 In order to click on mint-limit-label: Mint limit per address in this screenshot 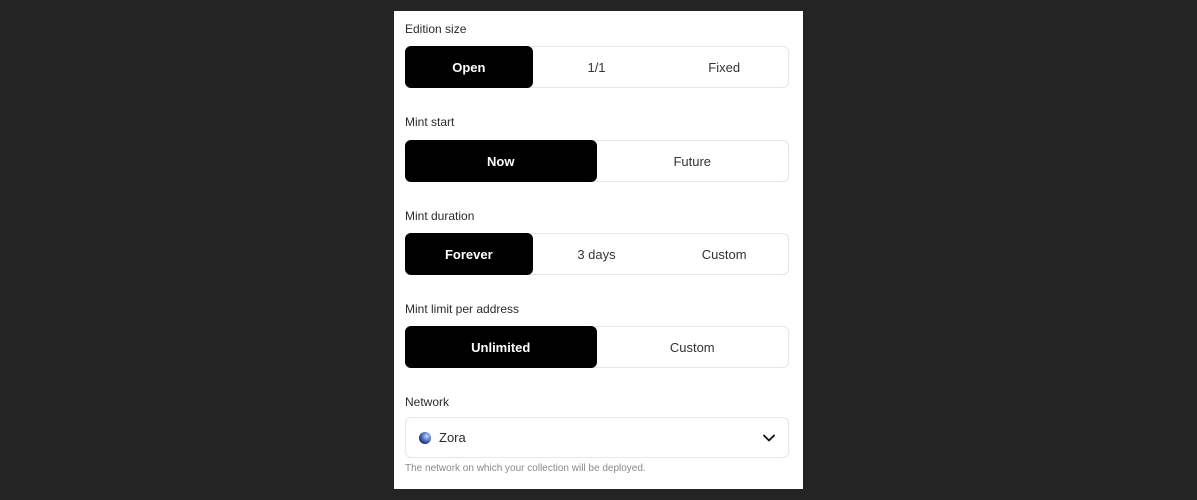, I will do `click(462, 309)`.